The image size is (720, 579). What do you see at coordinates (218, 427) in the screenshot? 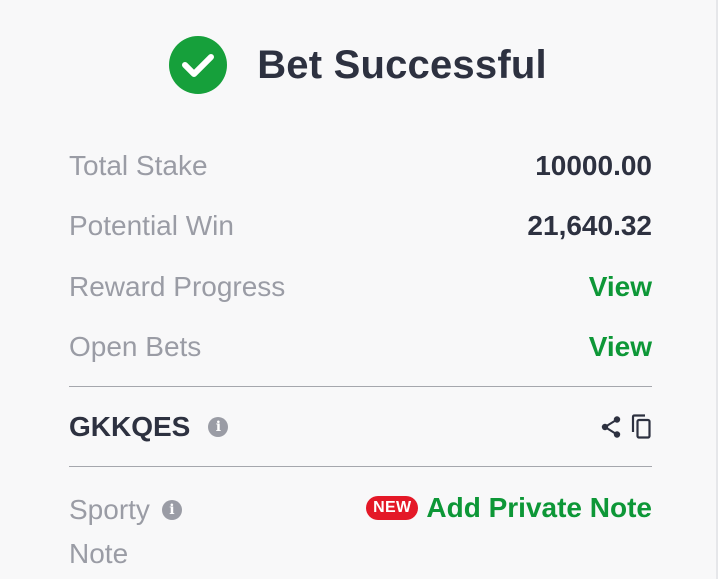
I see `info-icon: i` at bounding box center [218, 427].